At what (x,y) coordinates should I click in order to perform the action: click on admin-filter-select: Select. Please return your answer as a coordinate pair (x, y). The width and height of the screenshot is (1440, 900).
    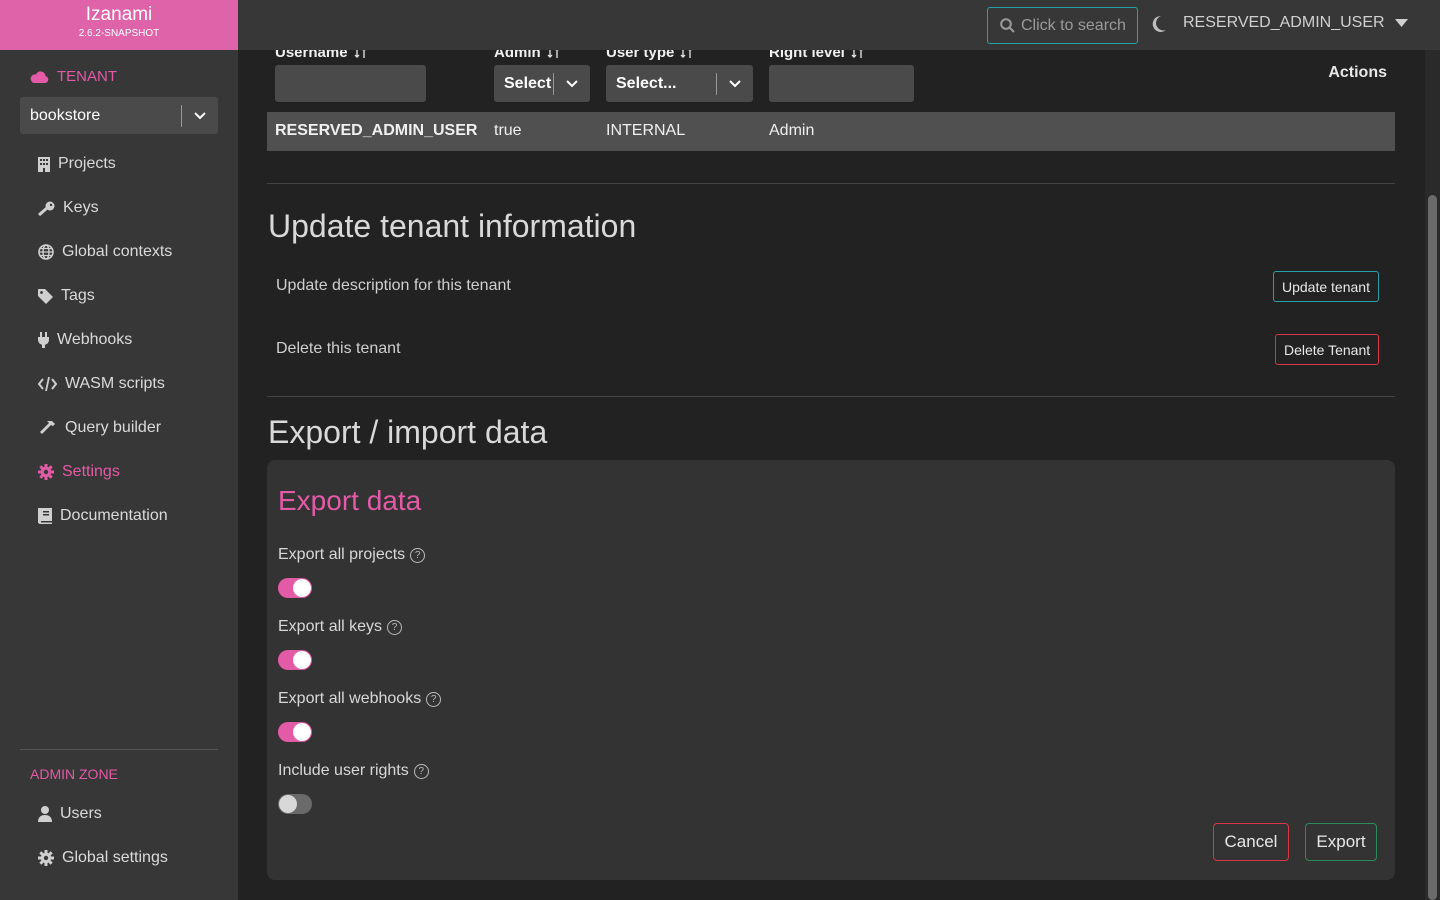
    Looking at the image, I should click on (542, 83).